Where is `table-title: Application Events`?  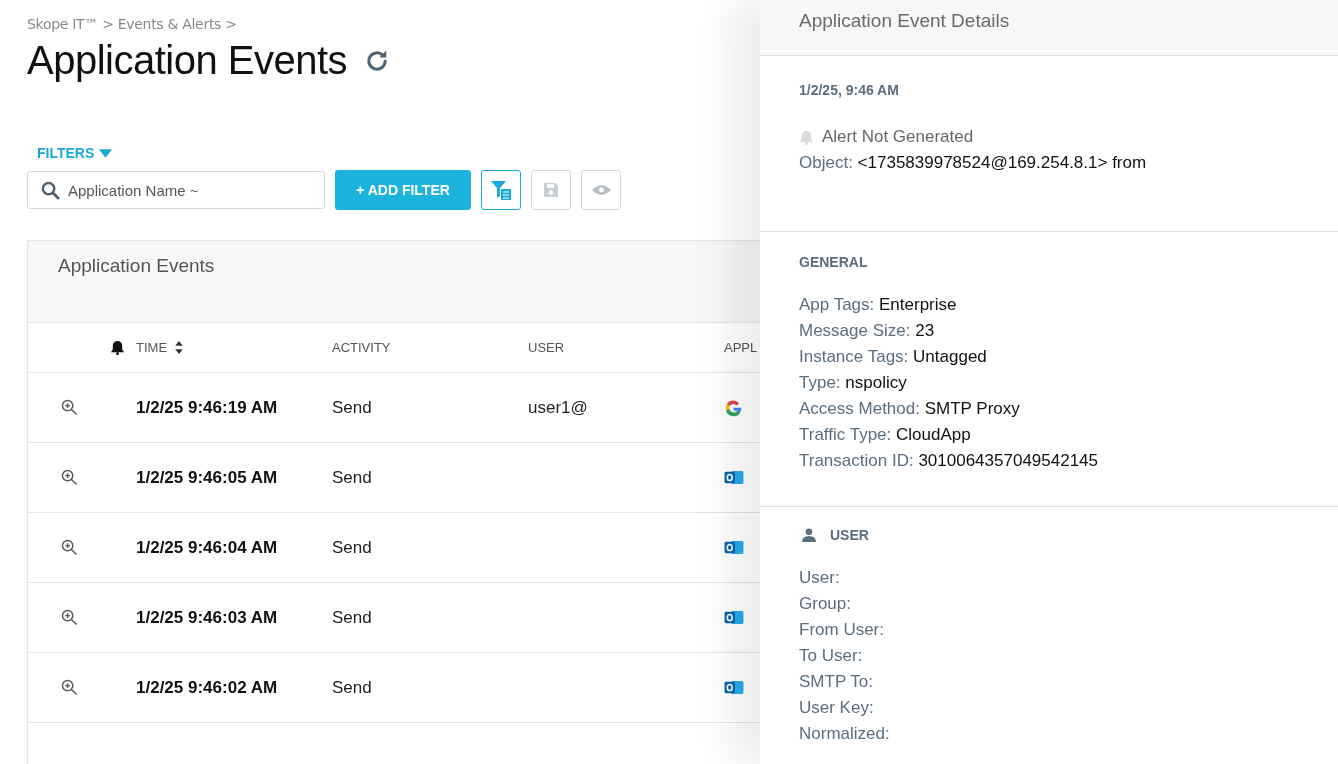 table-title: Application Events is located at coordinates (136, 265).